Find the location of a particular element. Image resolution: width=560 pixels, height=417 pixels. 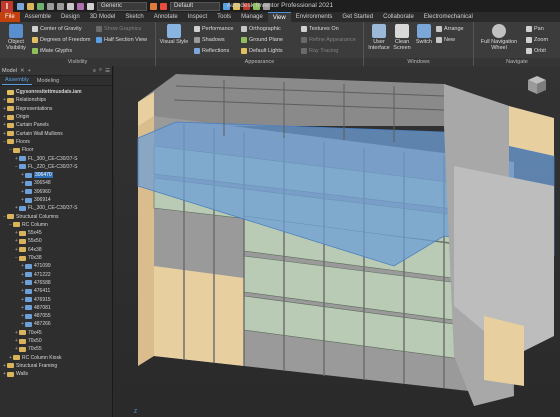

browser-node: Cgysonresitettmusdats.iam is located at coordinates (56, 92).